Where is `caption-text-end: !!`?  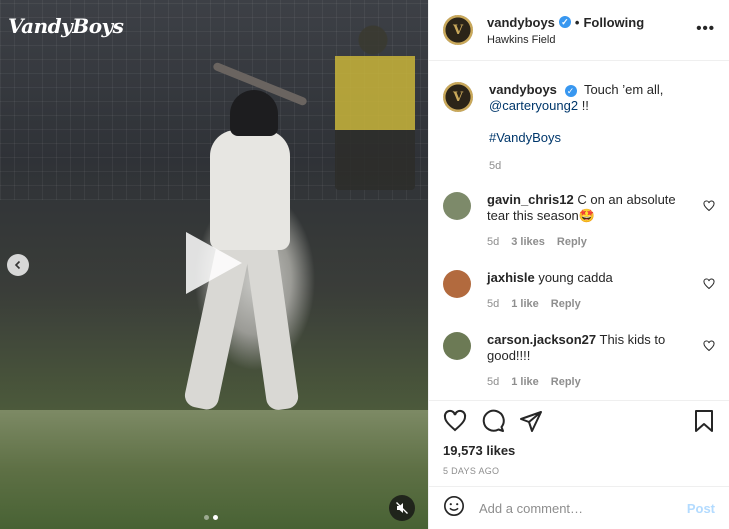 caption-text-end: !! is located at coordinates (583, 105).